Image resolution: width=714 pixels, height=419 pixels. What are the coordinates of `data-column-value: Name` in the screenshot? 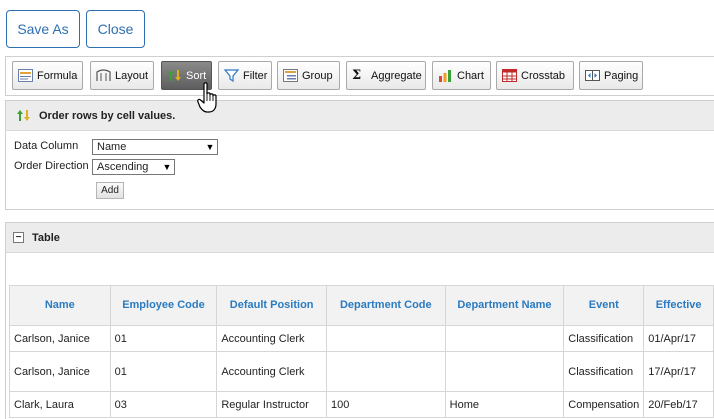 It's located at (112, 147).